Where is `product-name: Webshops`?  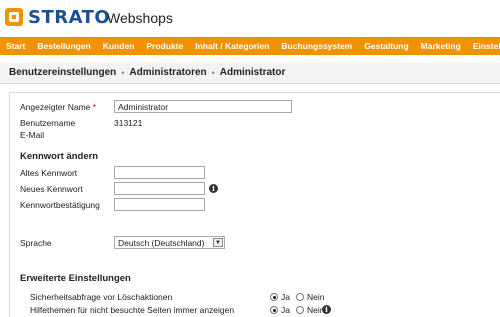 product-name: Webshops is located at coordinates (140, 18).